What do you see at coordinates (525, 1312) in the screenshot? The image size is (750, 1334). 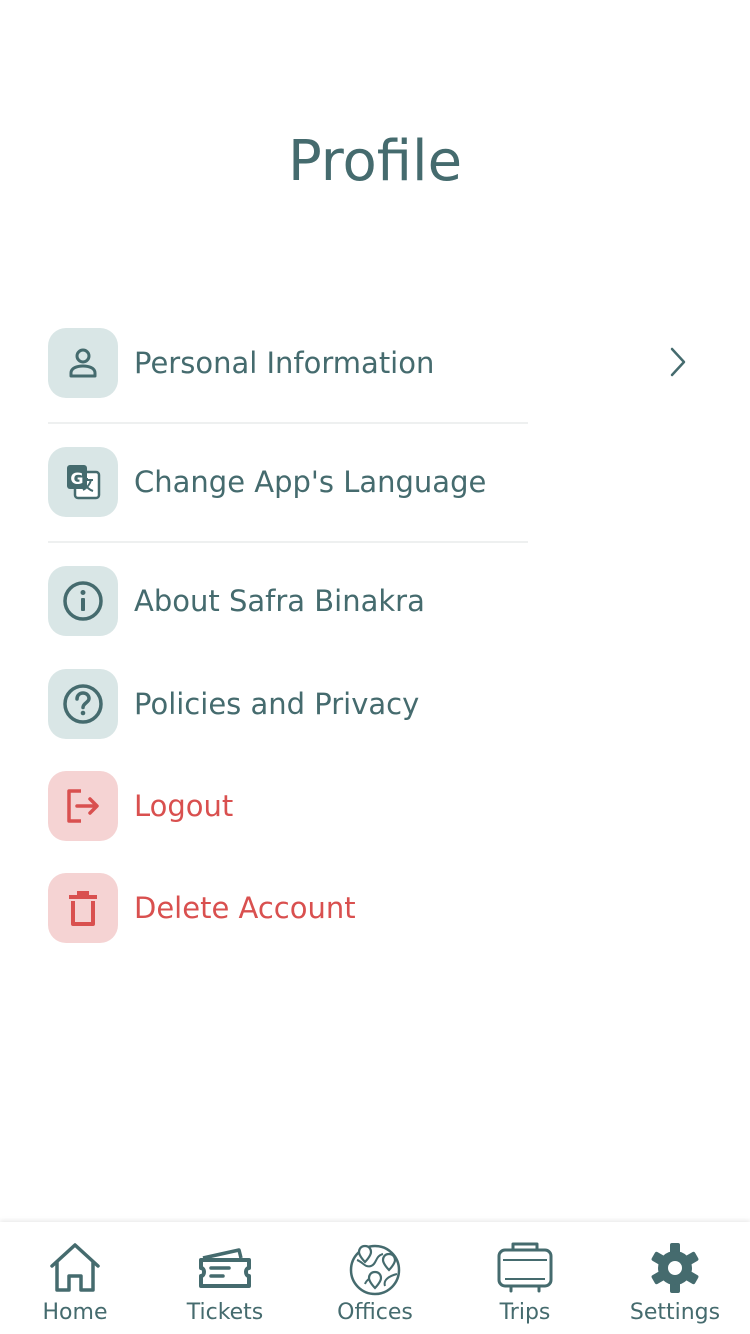 I see `tab-label: Trips` at bounding box center [525, 1312].